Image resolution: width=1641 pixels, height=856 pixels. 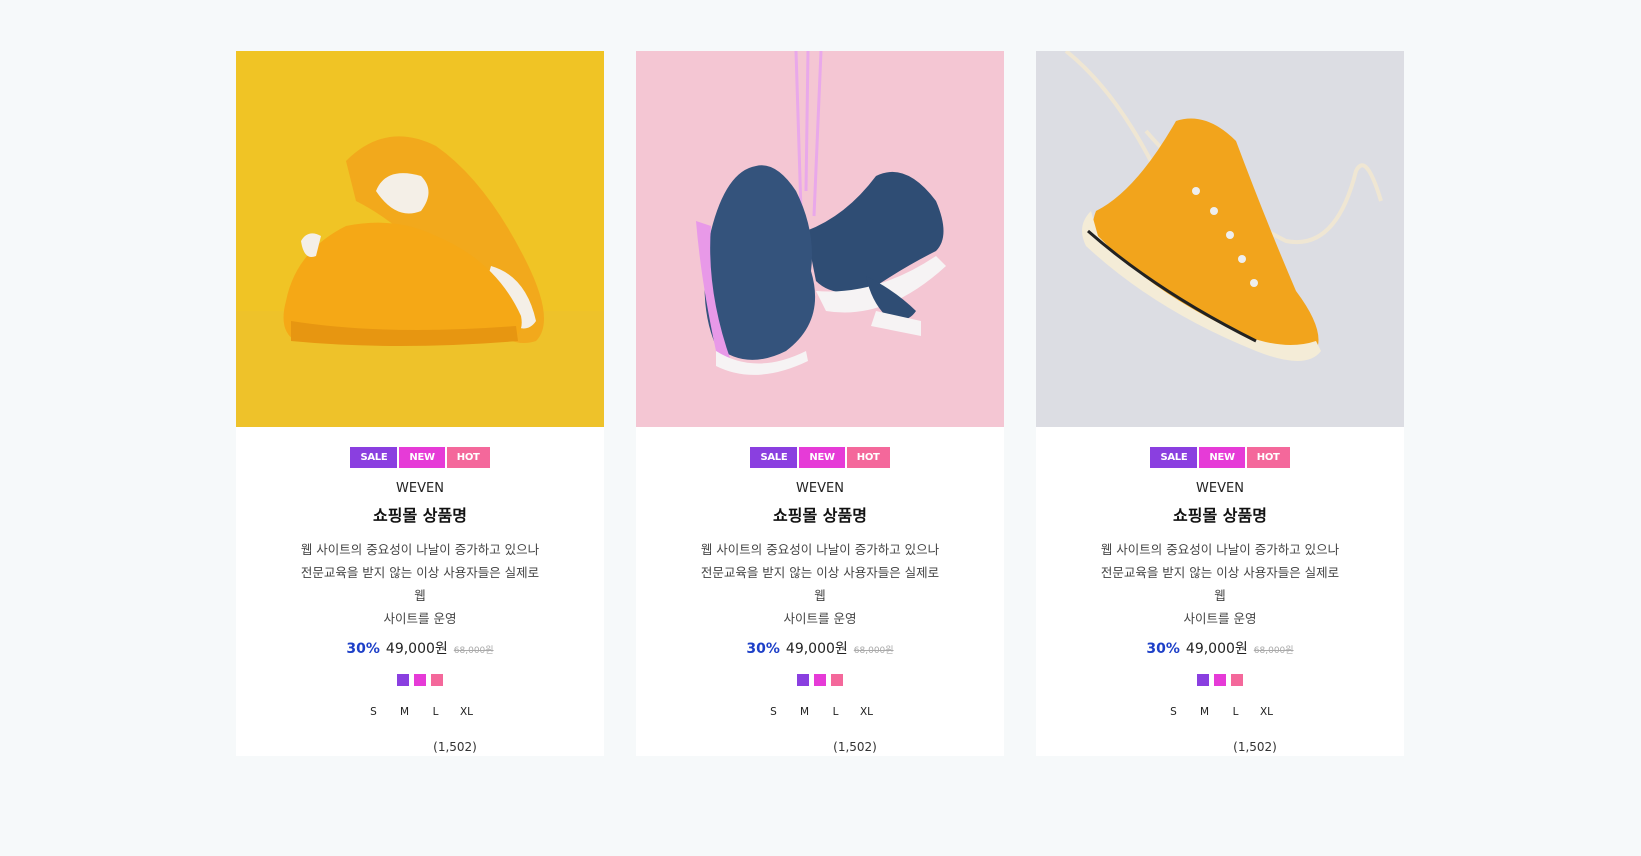 I want to click on orange-hightop-sneaker-photo, so click(x=1220, y=239).